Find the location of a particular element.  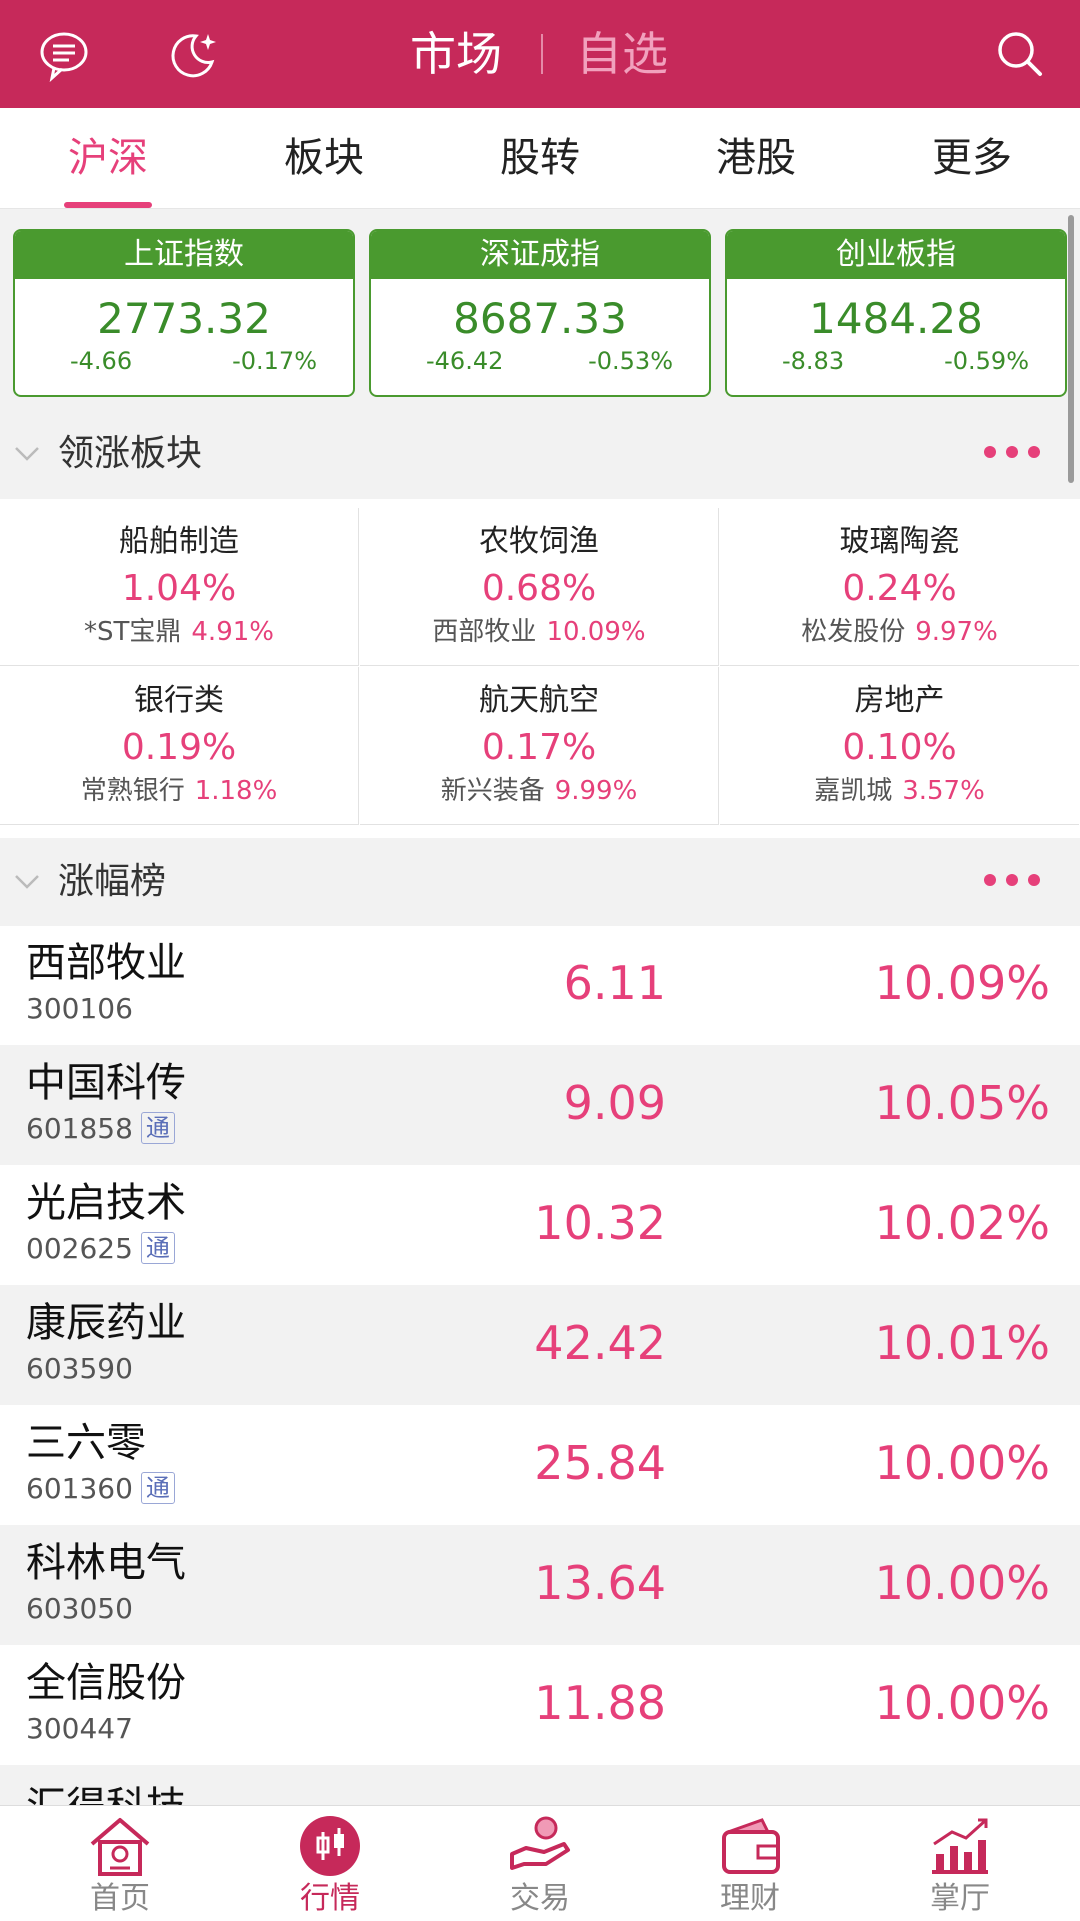

header-divider is located at coordinates (542, 54).